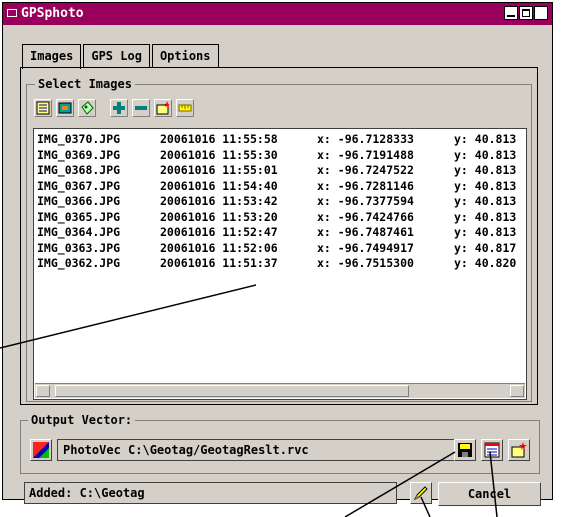  I want to click on row-datetime: 20061016 11:55:58, so click(219, 139).